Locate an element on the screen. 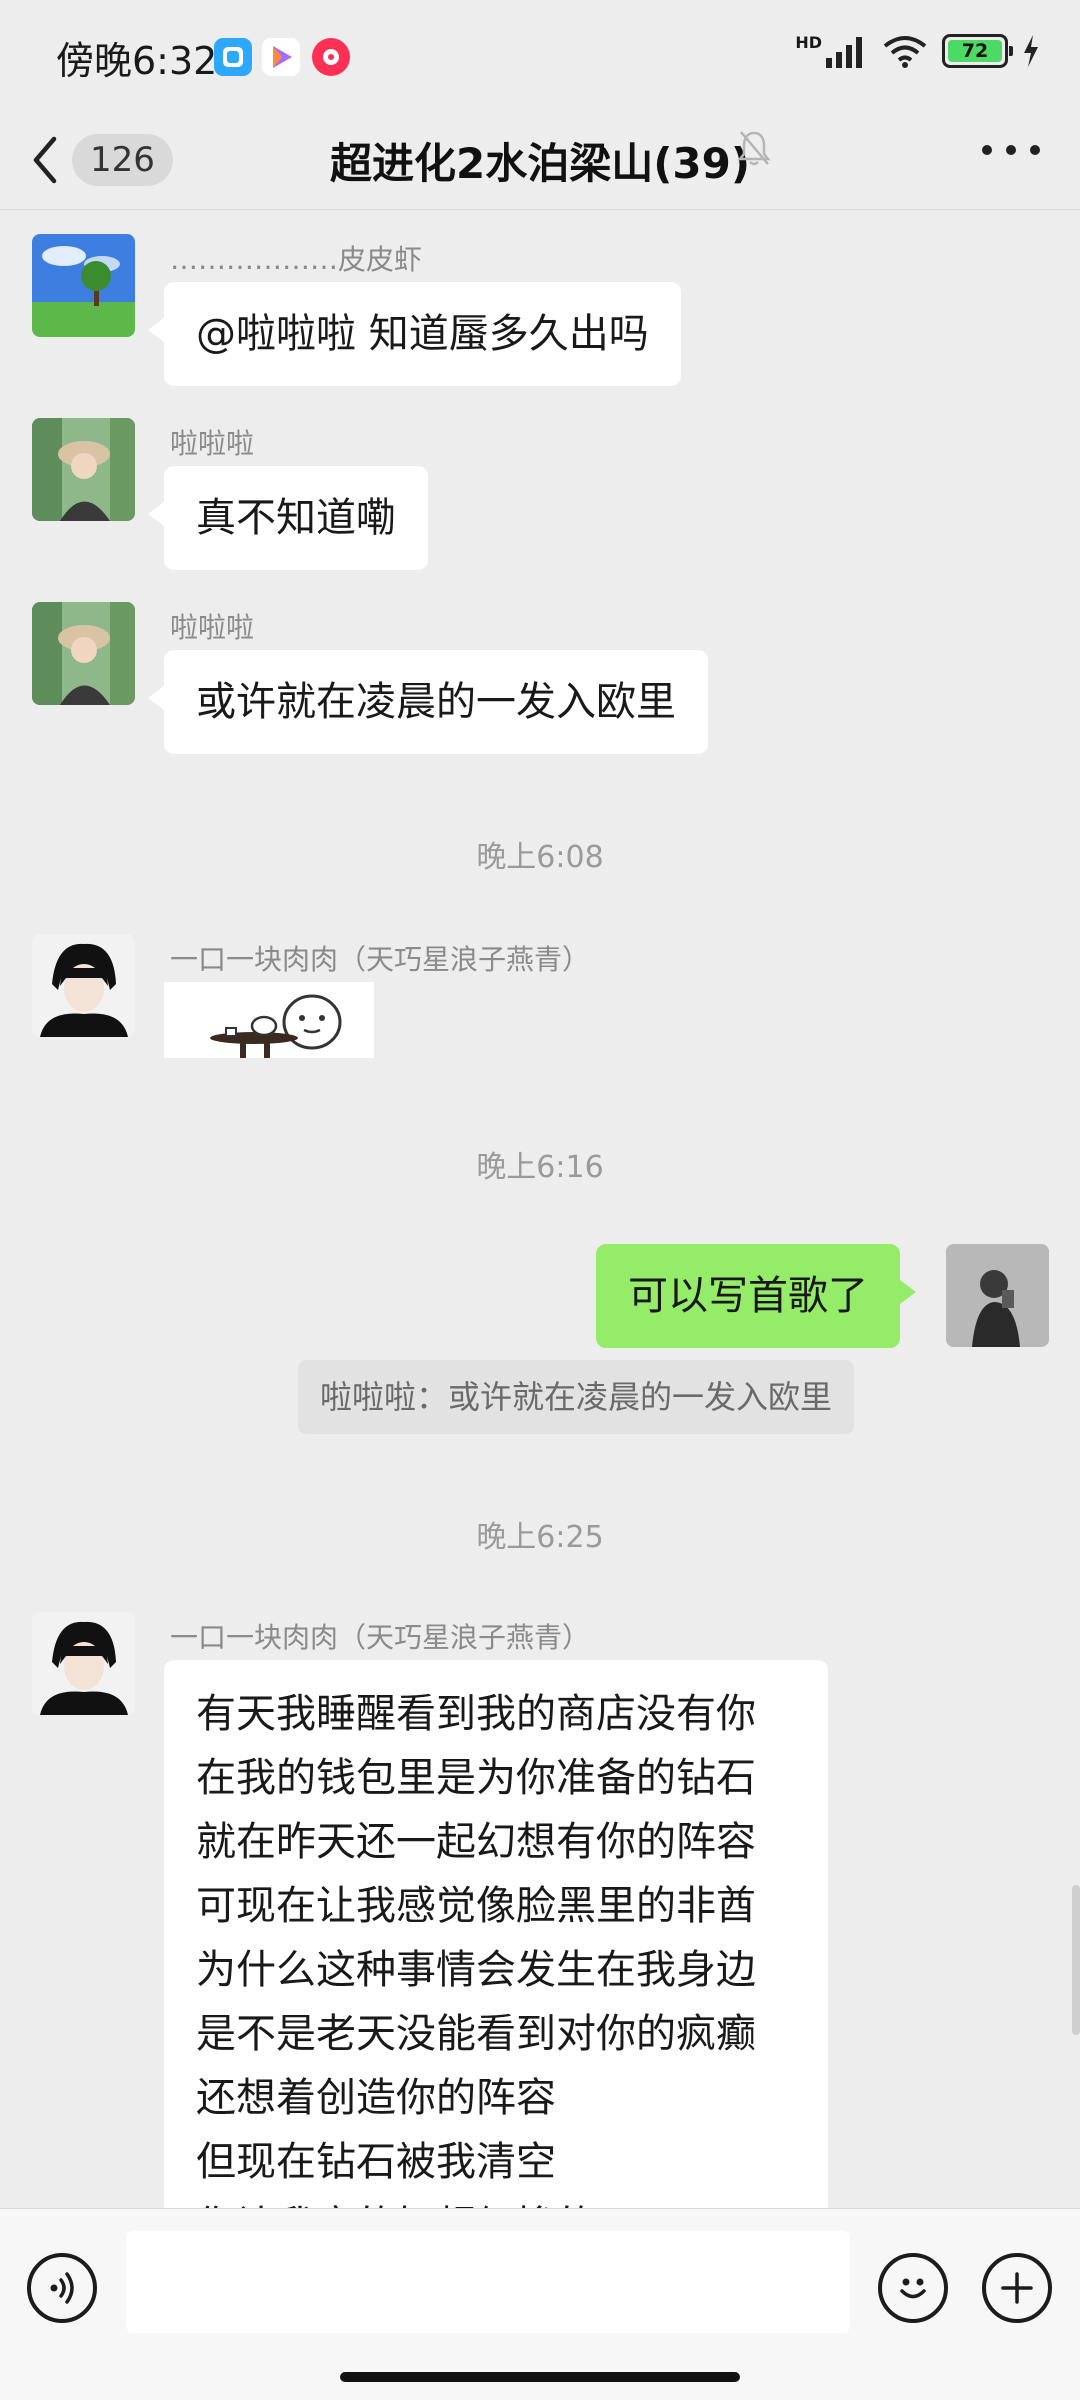 This screenshot has height=2400, width=1080. music-app-icon is located at coordinates (331, 57).